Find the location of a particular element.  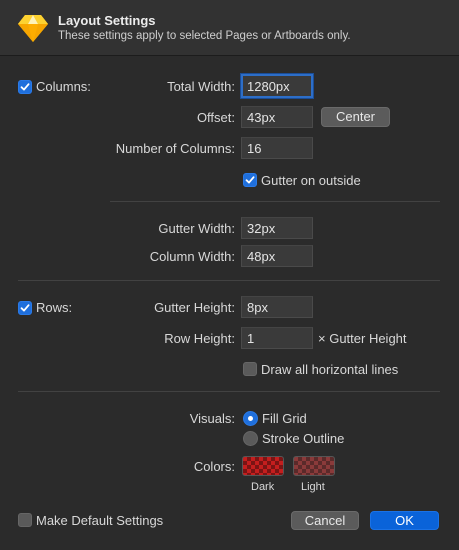

make-default-checkbox is located at coordinates (25, 520).